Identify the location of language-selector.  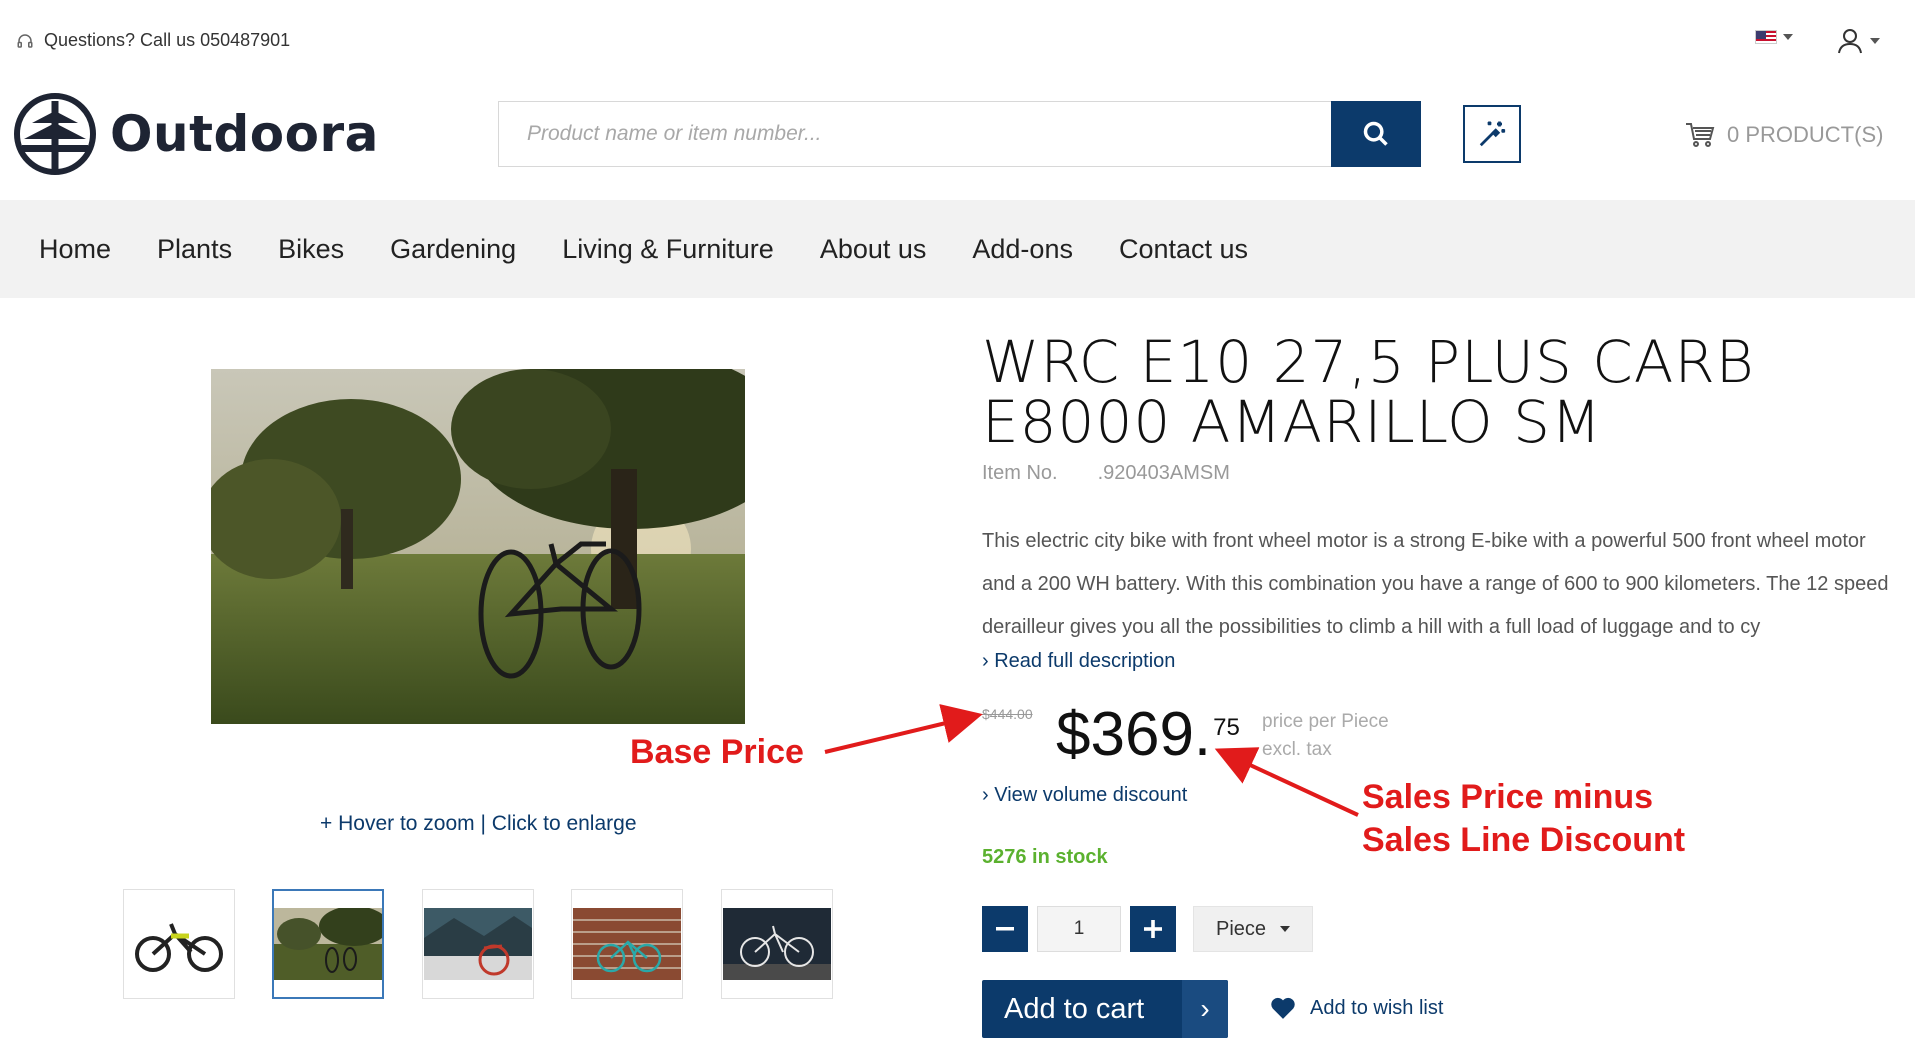
(1774, 37).